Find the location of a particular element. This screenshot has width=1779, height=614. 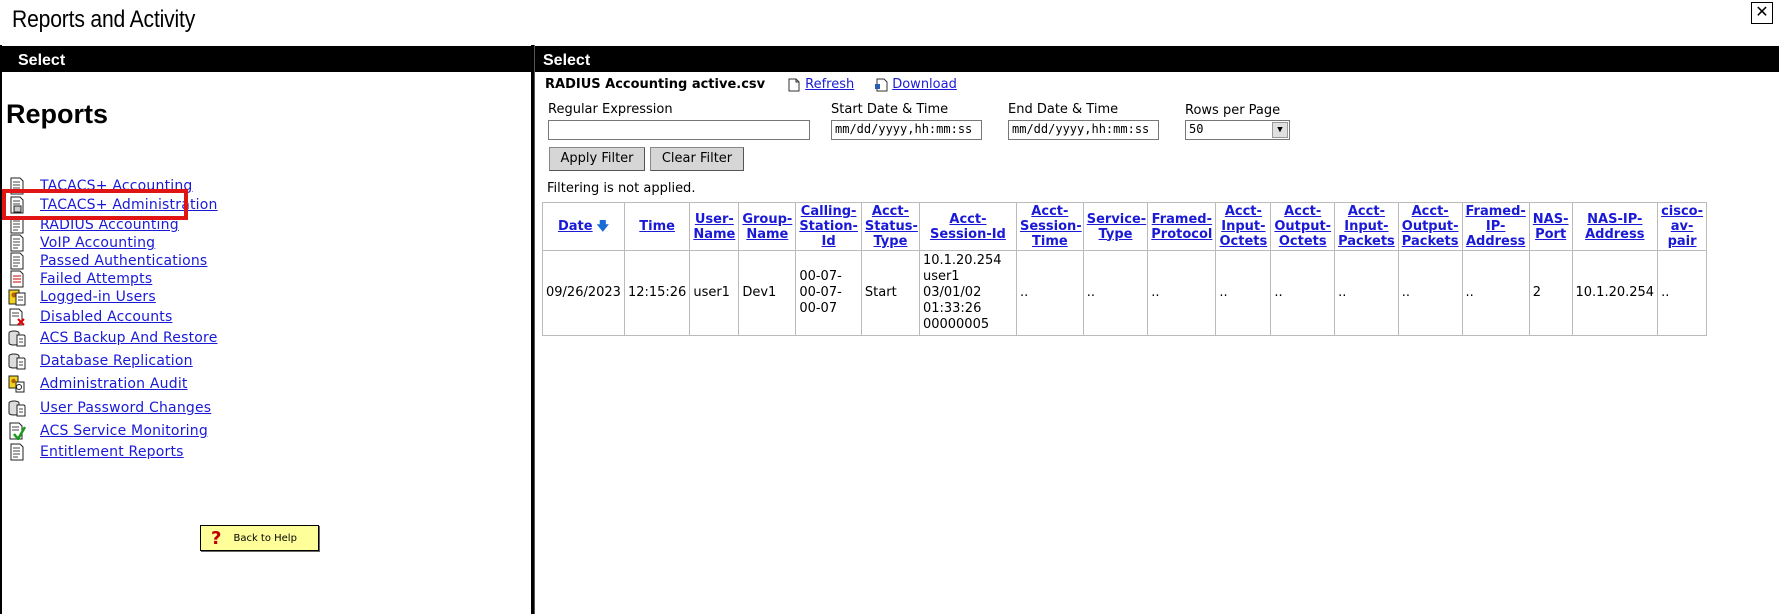

highlight-box is located at coordinates (95, 204).